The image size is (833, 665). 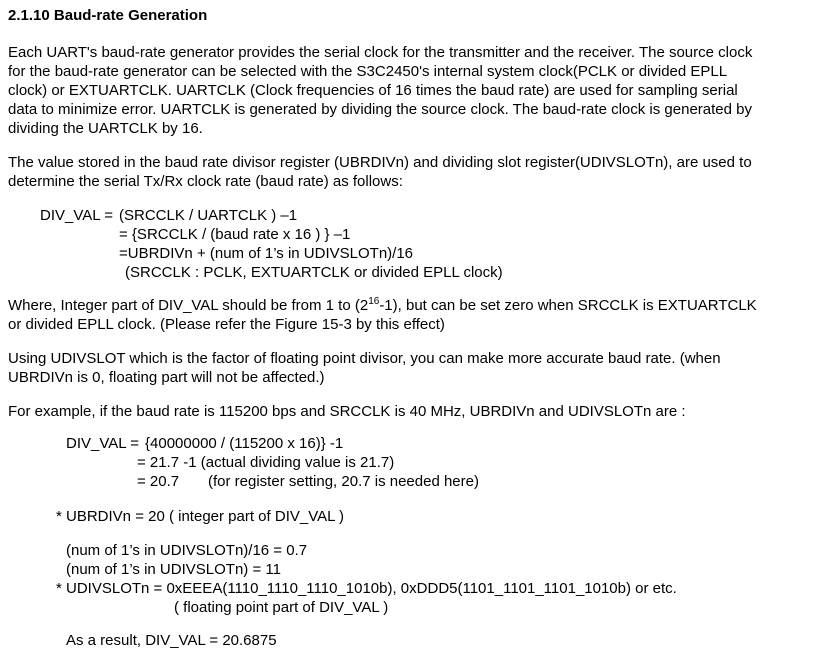 What do you see at coordinates (435, 234) in the screenshot?
I see `formula-row: = {SRCCLK / (baud rate x 16 ) } –1` at bounding box center [435, 234].